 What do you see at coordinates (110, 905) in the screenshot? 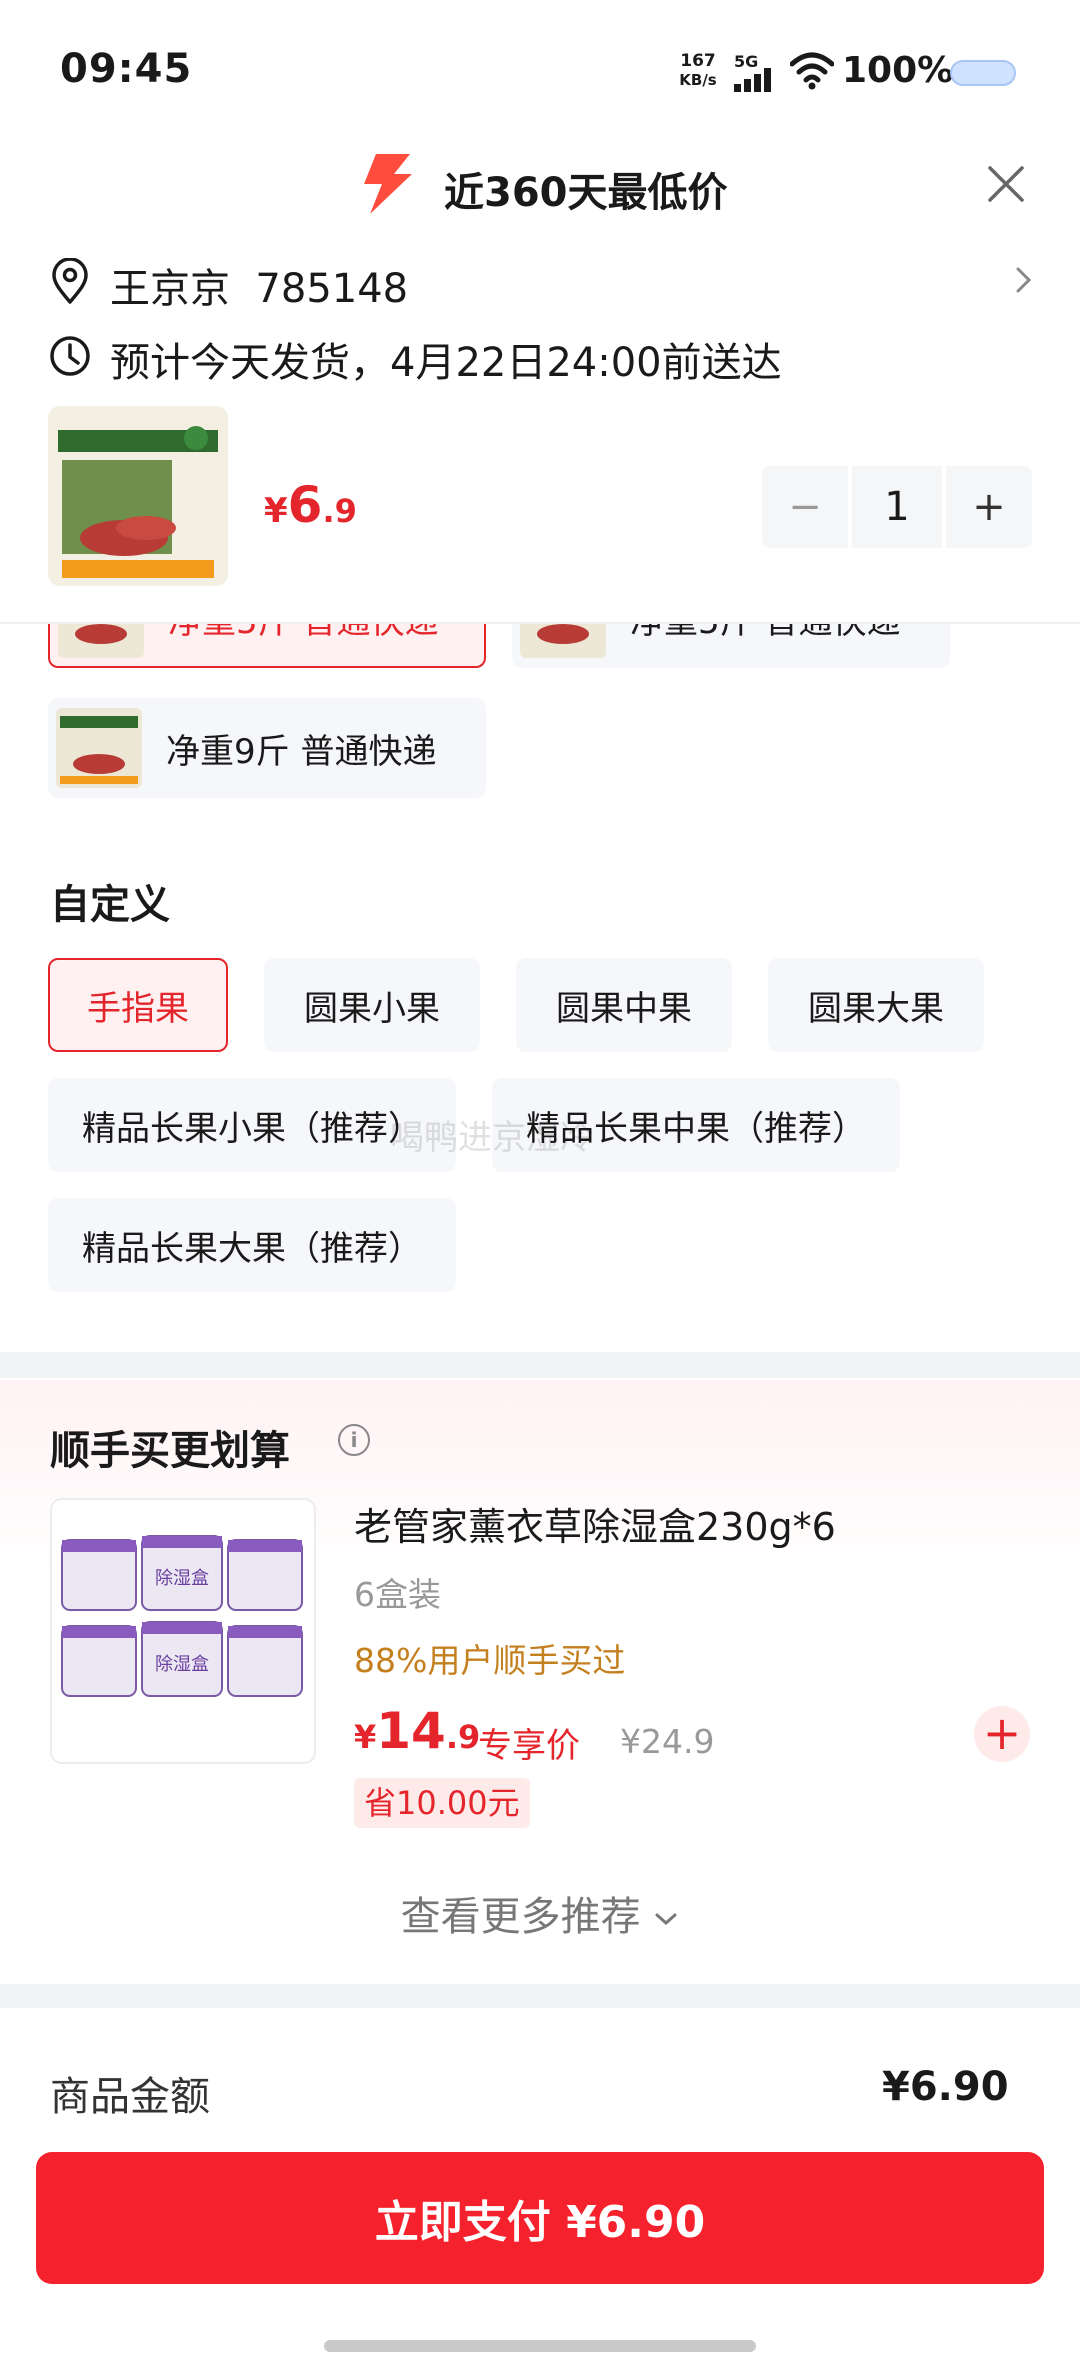
I see `custom-section-title: 自定义` at bounding box center [110, 905].